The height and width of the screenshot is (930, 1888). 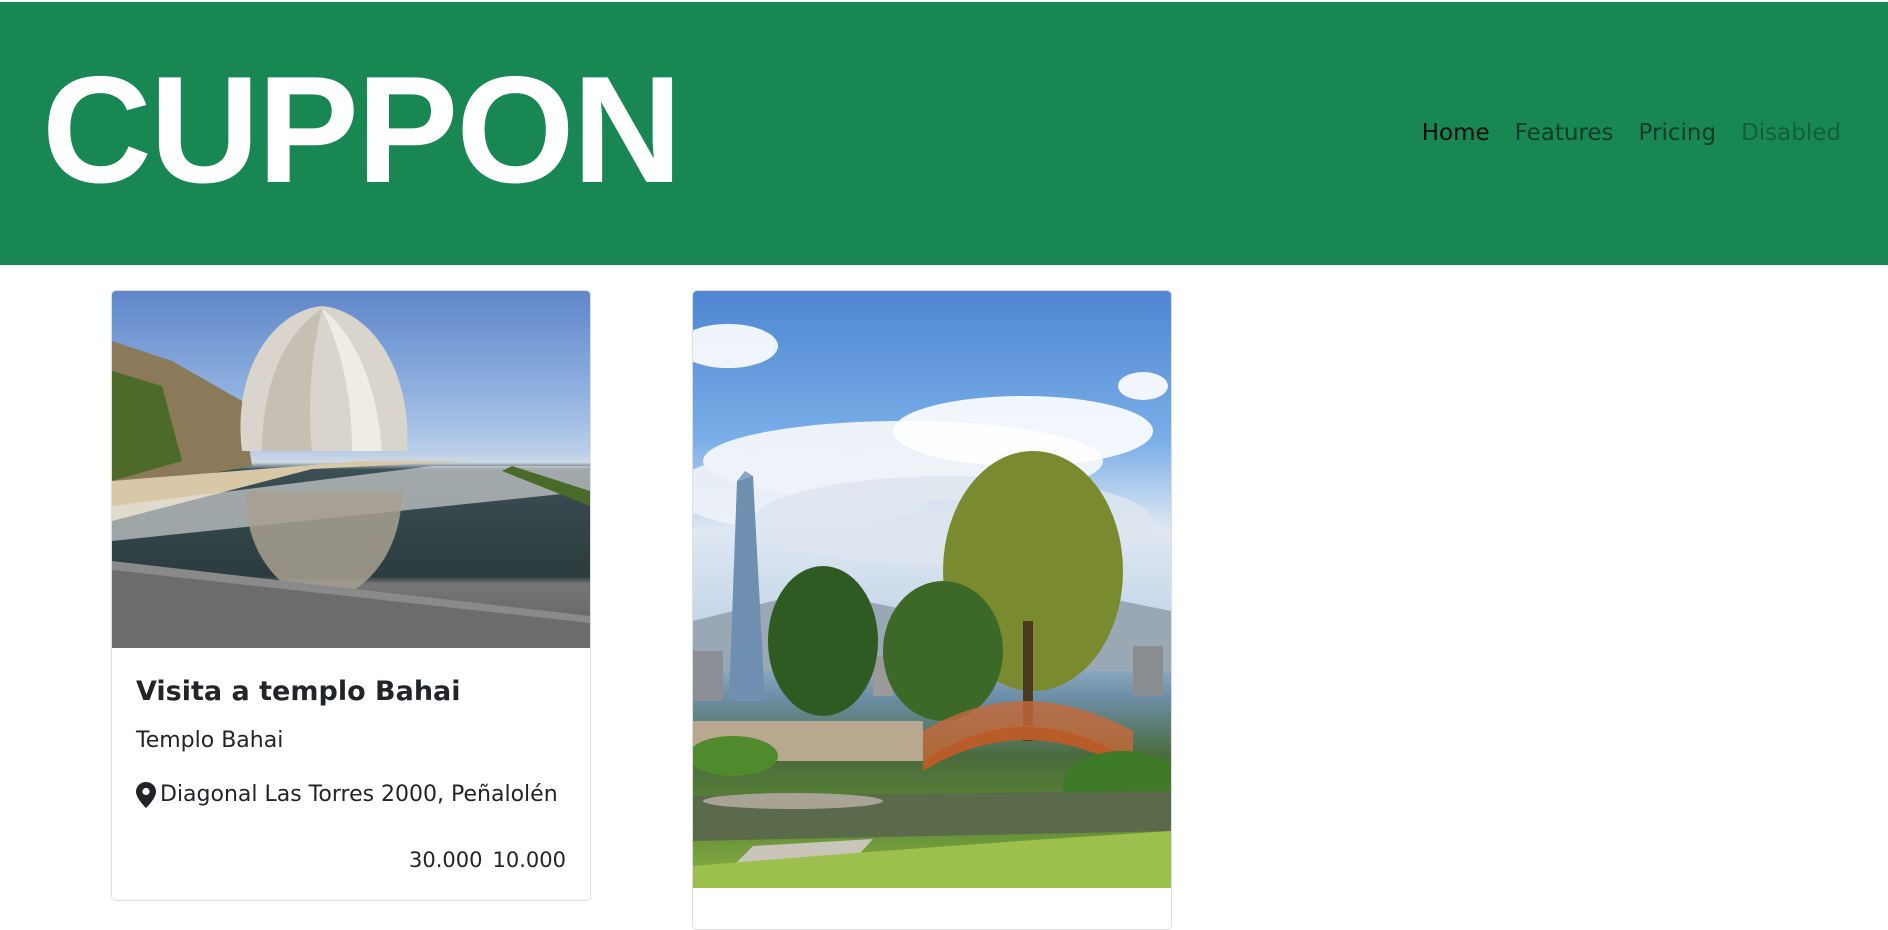 What do you see at coordinates (1791, 133) in the screenshot?
I see `nav-disabled: Disabled` at bounding box center [1791, 133].